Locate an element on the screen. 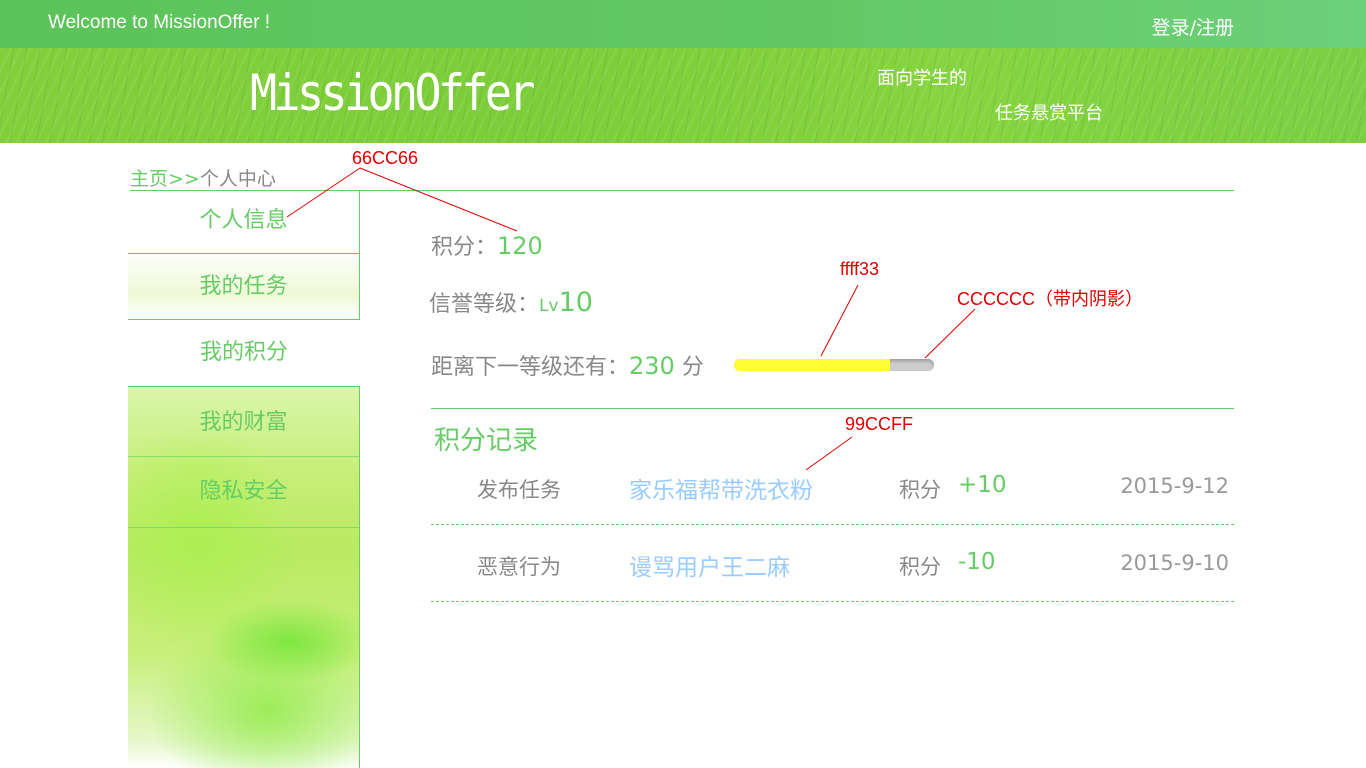 The image size is (1366, 768). record-description-link: 谩骂用户王二麻 is located at coordinates (709, 565).